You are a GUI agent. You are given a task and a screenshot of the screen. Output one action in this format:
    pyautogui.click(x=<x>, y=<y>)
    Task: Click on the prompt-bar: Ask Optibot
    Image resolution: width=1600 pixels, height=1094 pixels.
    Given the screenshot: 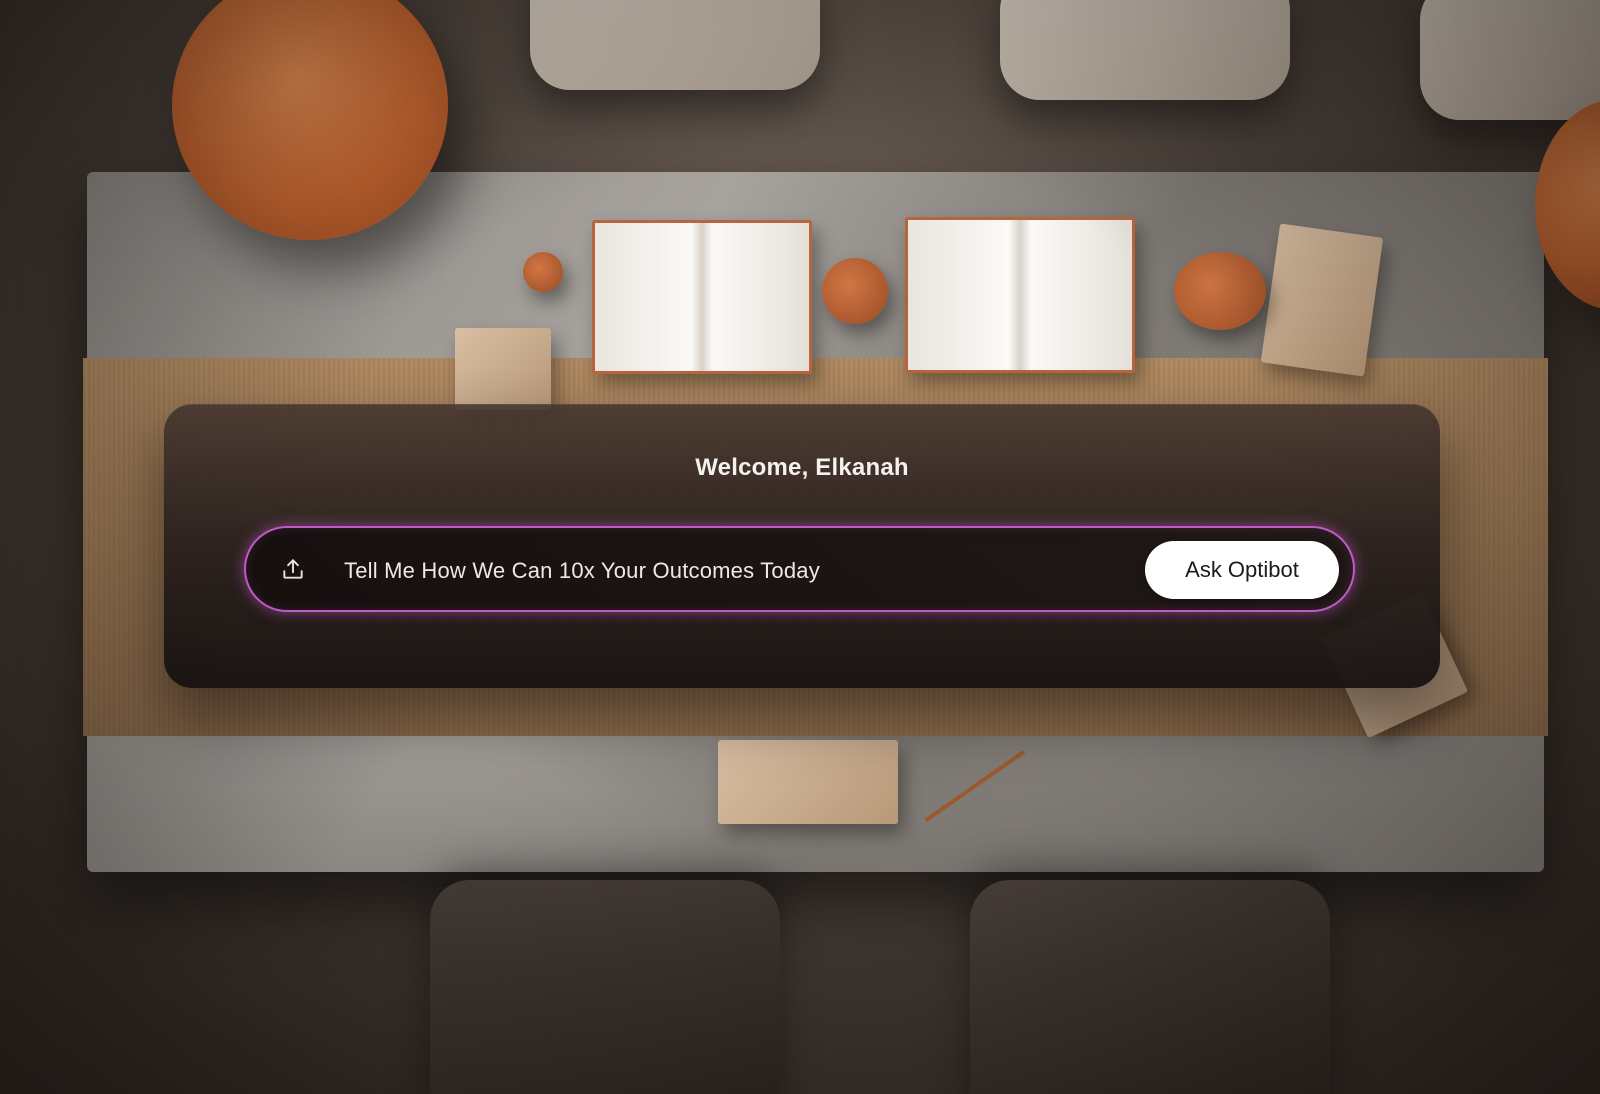 What is the action you would take?
    pyautogui.click(x=799, y=569)
    